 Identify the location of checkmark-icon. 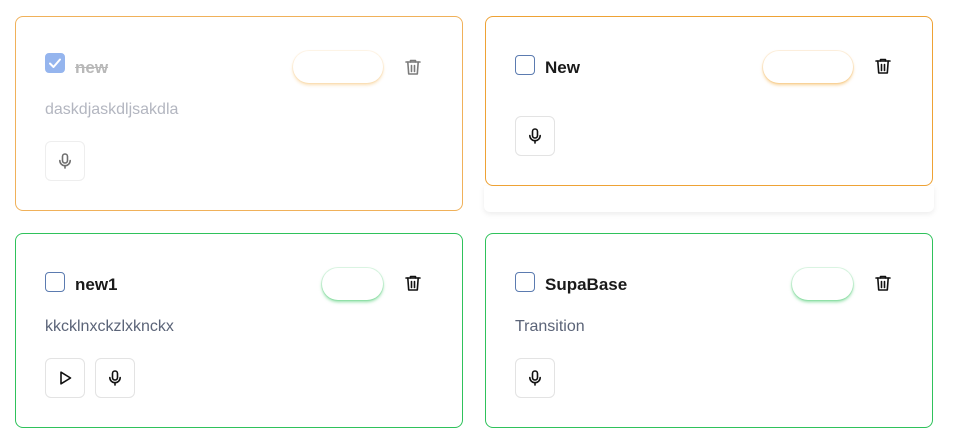
(55, 63).